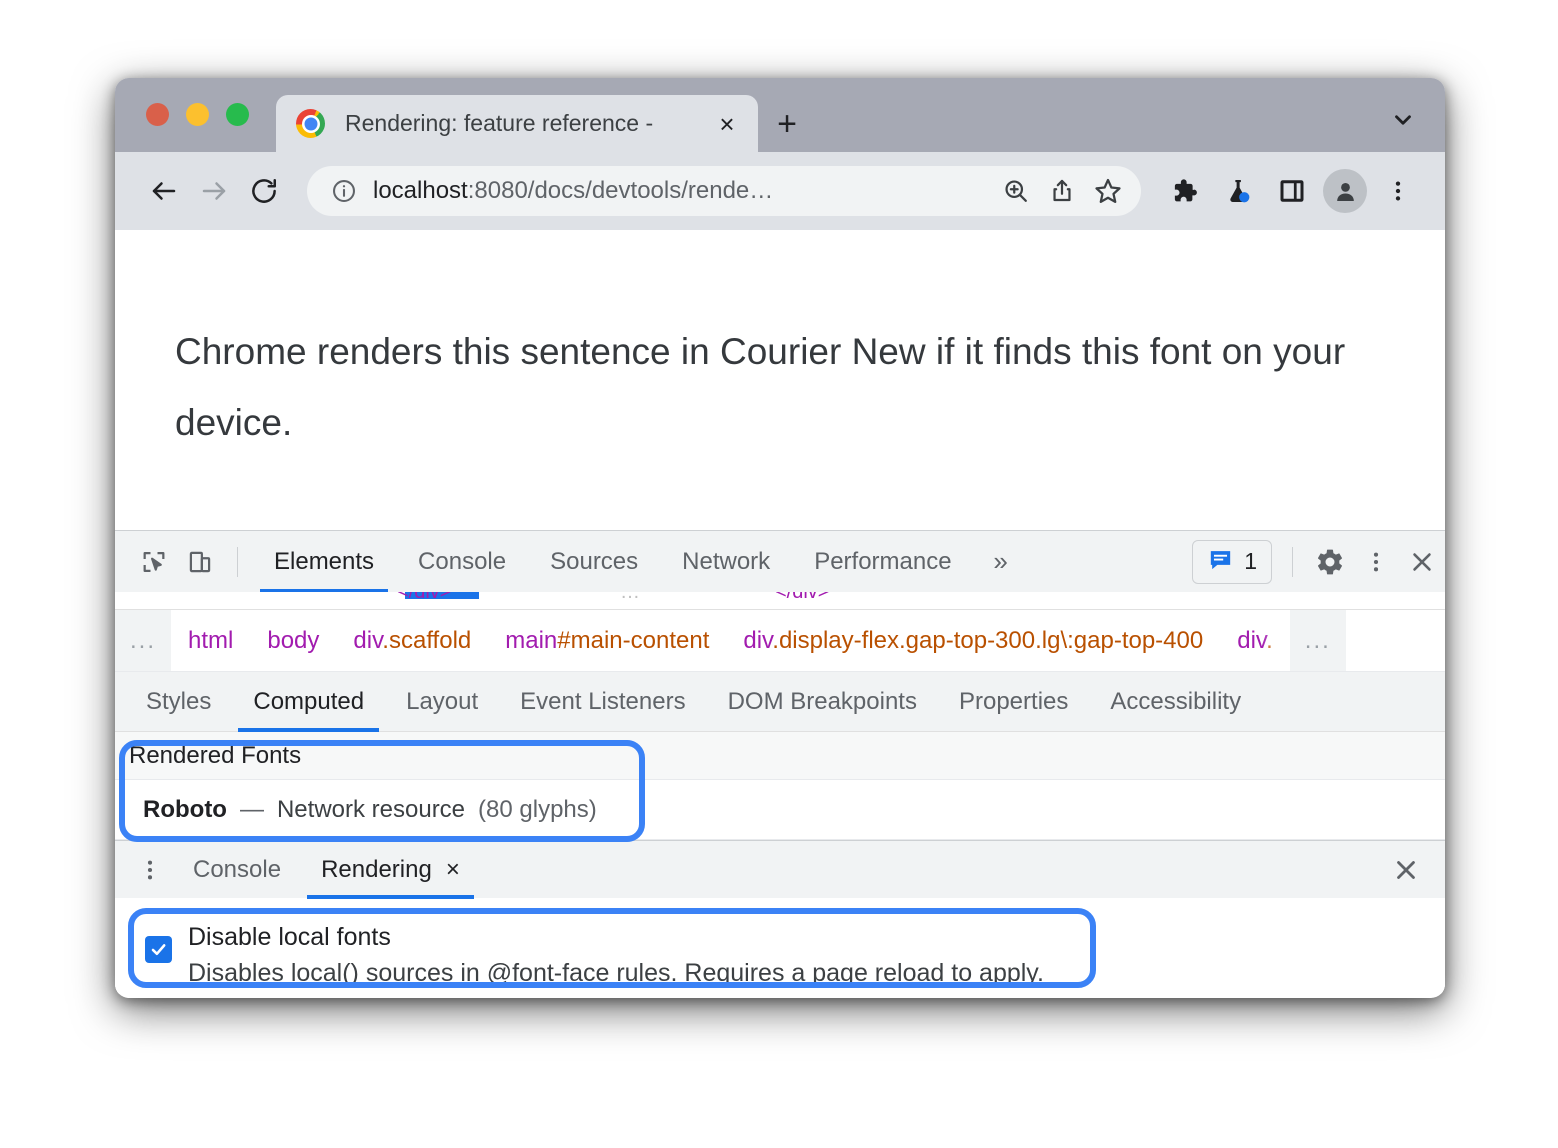 The width and height of the screenshot is (1558, 1148). I want to click on breadcrumb-item-body: body, so click(293, 641).